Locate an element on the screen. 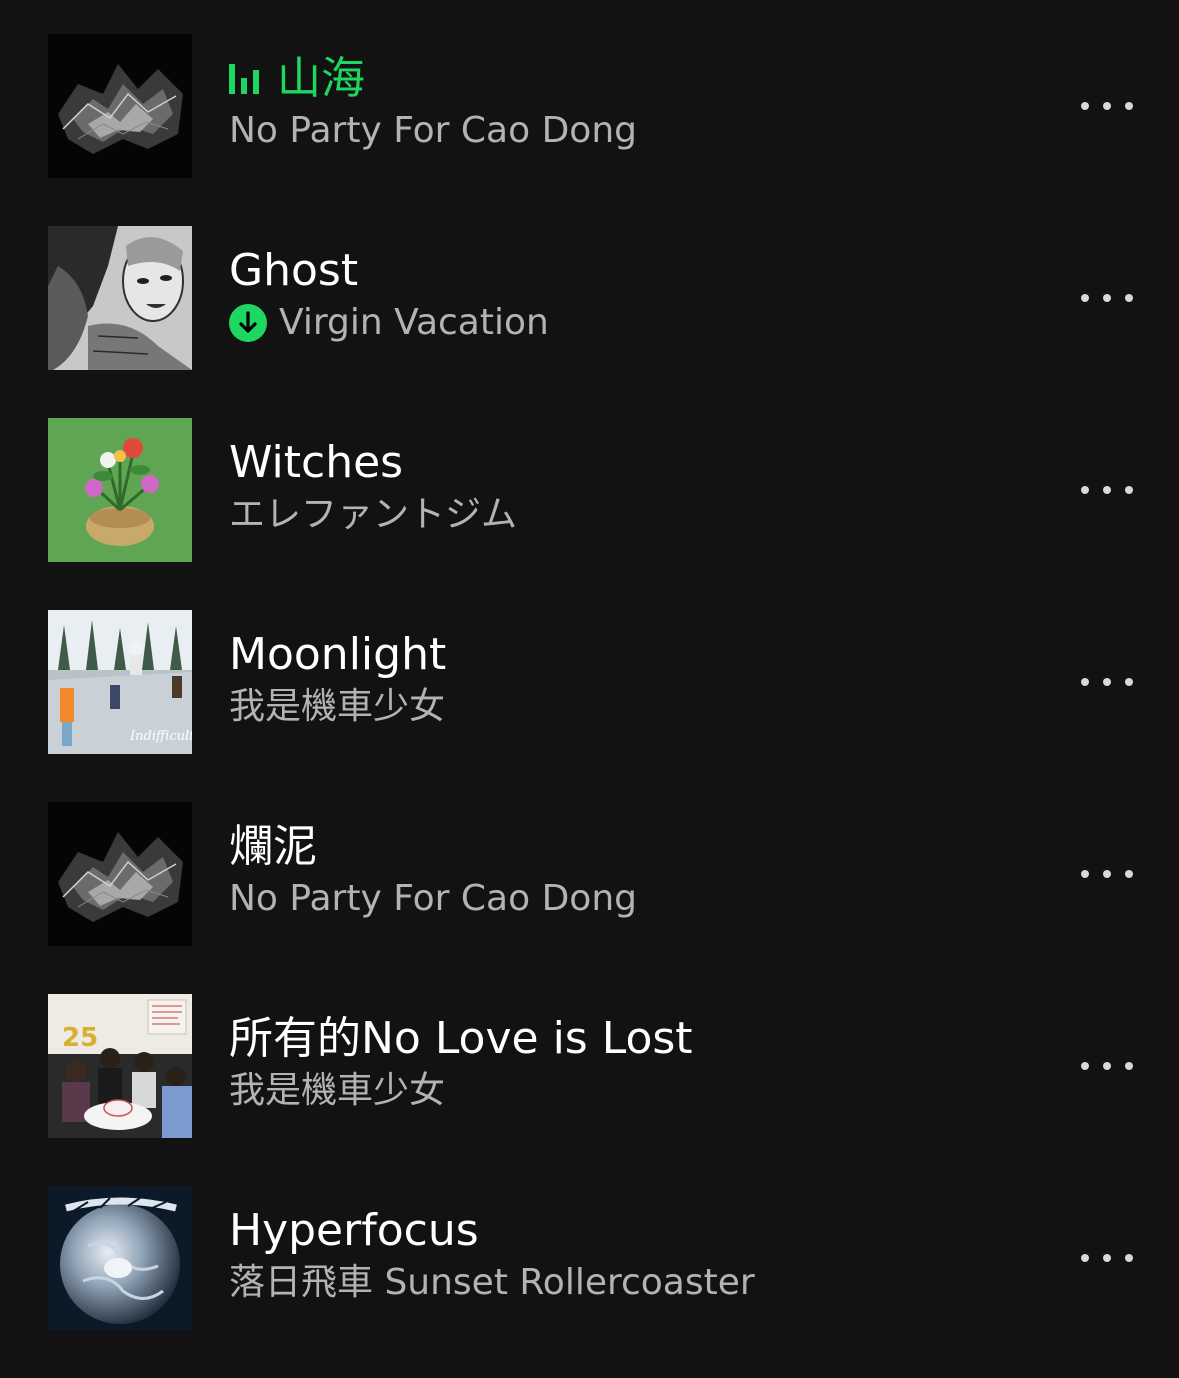  track-row: 爛泥 No Party For Cao Dong is located at coordinates (589, 874).